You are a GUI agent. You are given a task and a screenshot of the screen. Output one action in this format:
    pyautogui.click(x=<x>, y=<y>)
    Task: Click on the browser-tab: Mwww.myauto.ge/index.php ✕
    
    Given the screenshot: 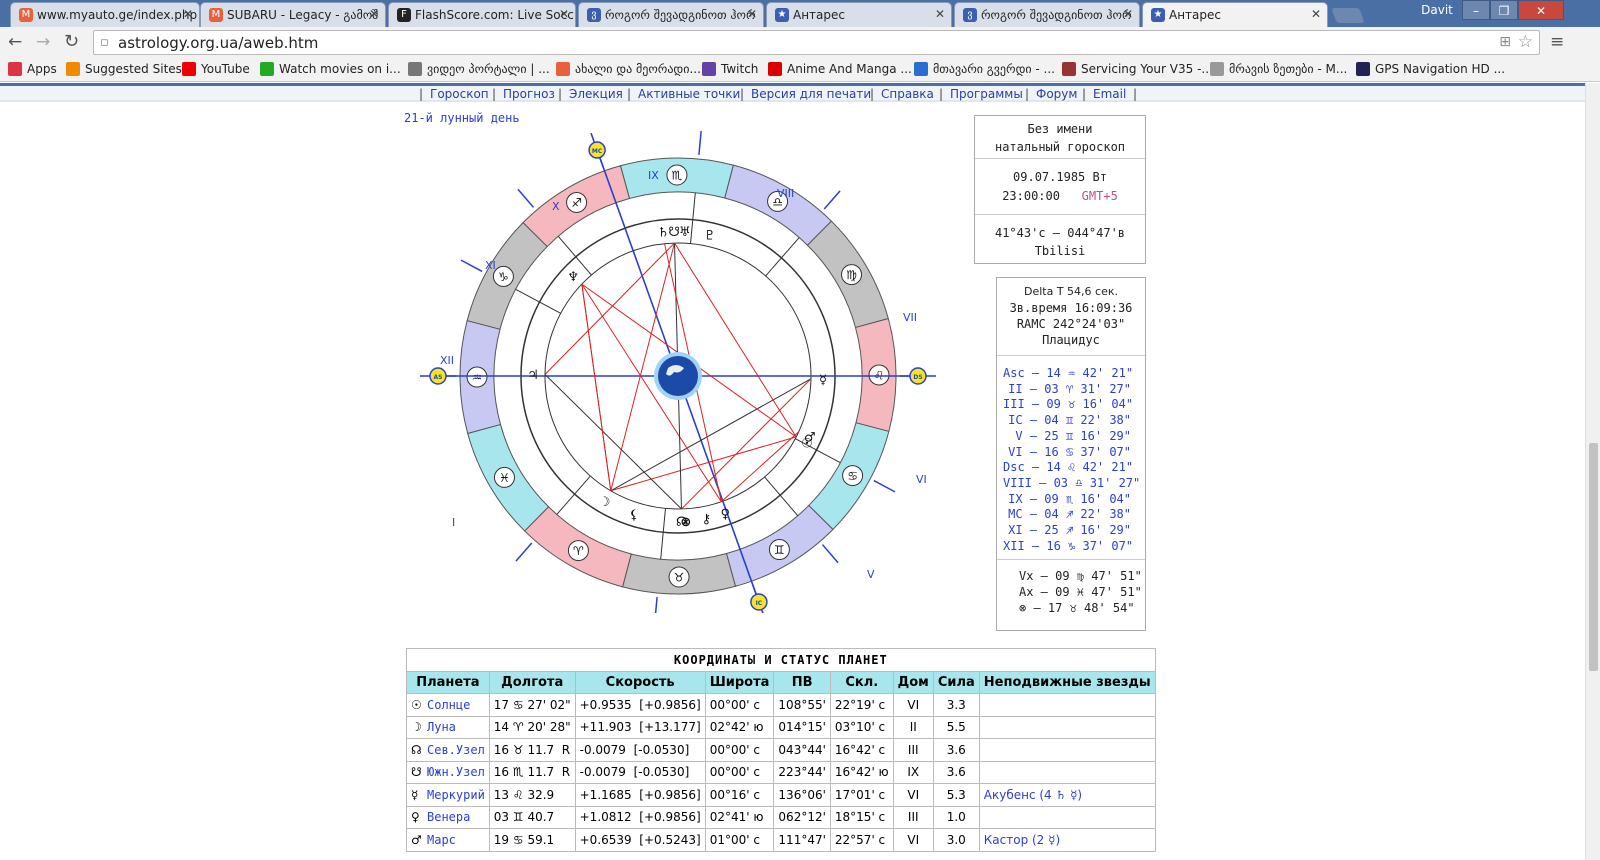 What is the action you would take?
    pyautogui.click(x=105, y=14)
    